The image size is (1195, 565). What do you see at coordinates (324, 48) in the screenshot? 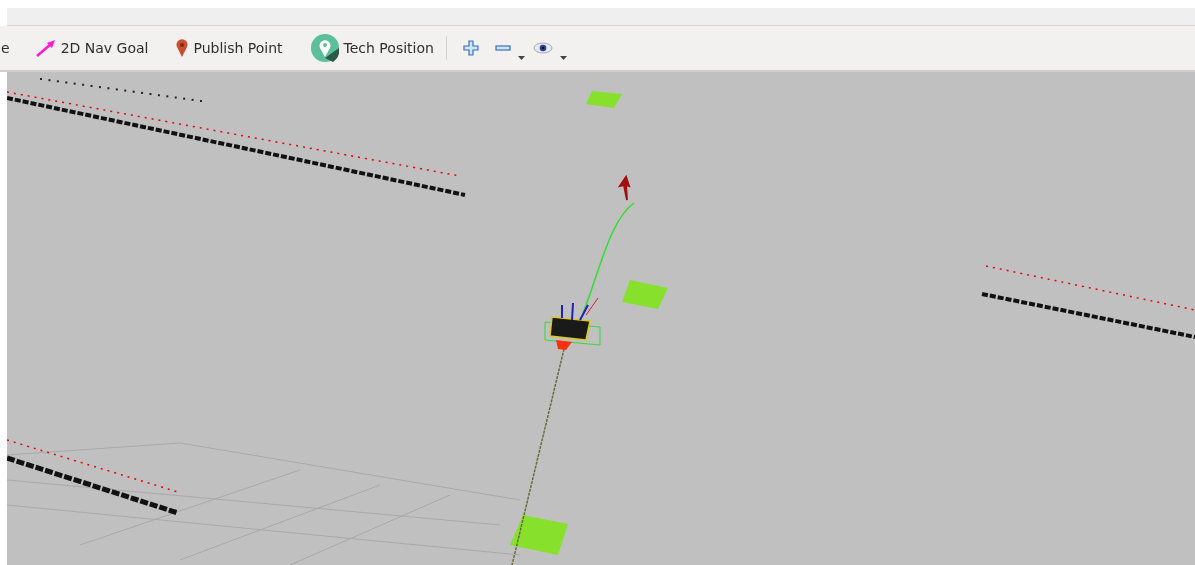
I see `location-pin-icon` at bounding box center [324, 48].